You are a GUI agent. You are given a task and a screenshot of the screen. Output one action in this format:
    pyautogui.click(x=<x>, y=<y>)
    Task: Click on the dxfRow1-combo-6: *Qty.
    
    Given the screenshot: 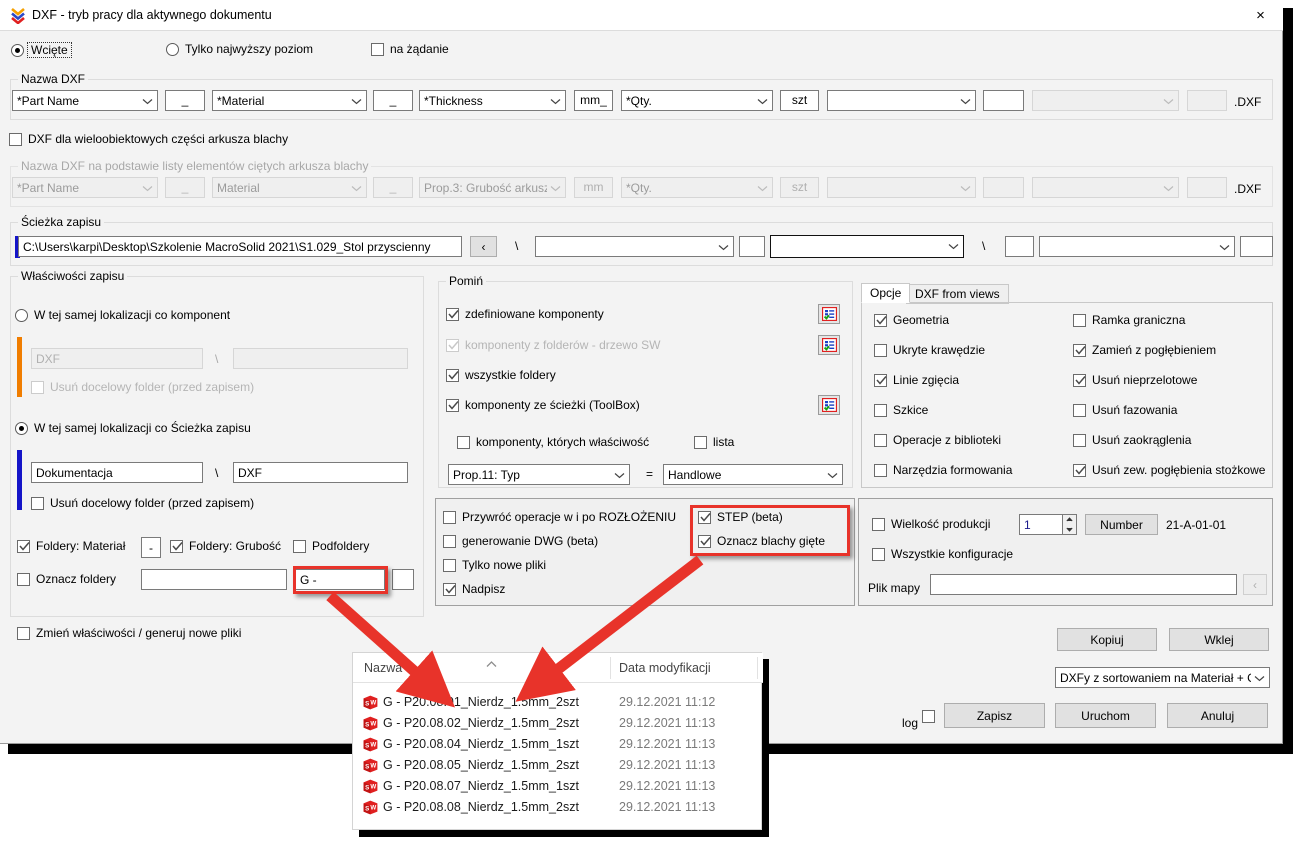 What is the action you would take?
    pyautogui.click(x=697, y=100)
    